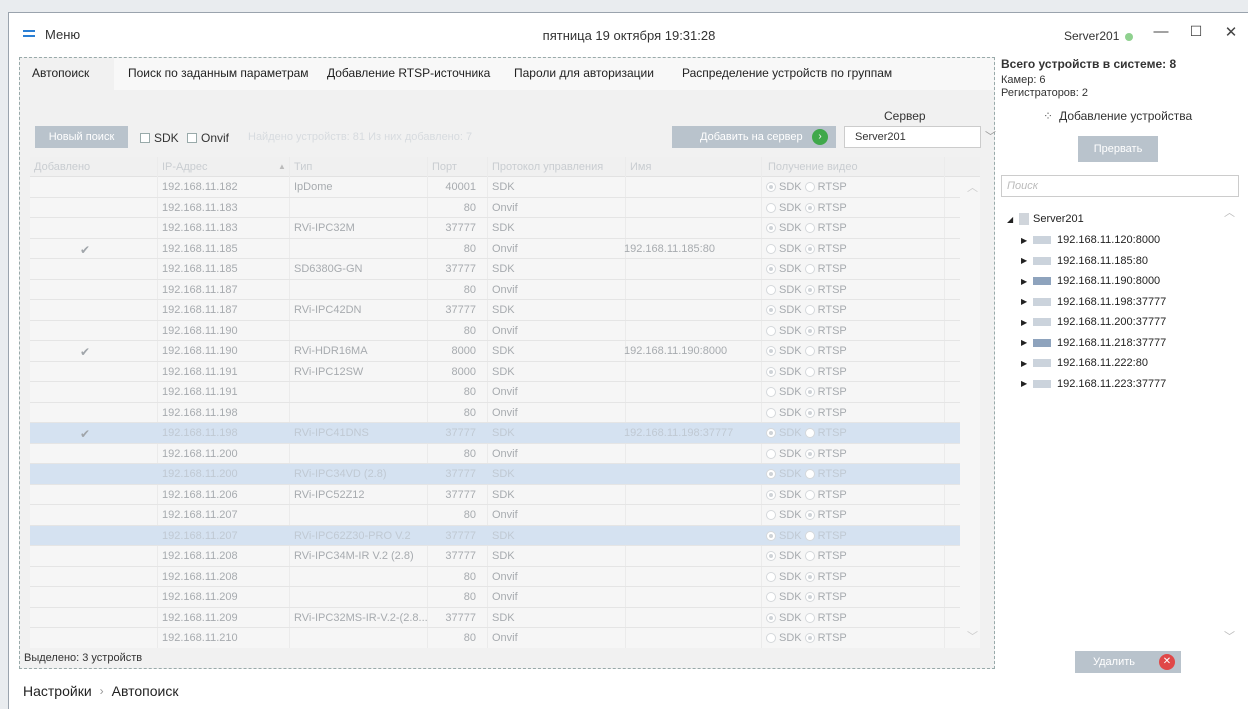 This screenshot has width=1248, height=709. What do you see at coordinates (1084, 363) in the screenshot?
I see `tree-device-item: ▶ 192.168.11.222:80` at bounding box center [1084, 363].